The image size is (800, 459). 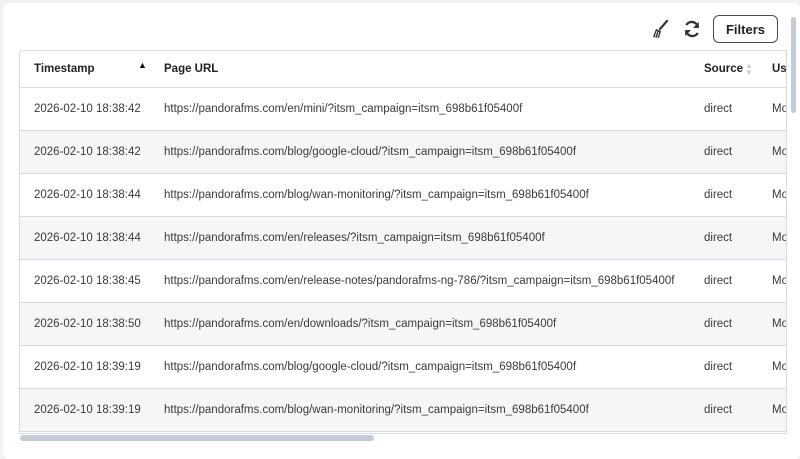 I want to click on column-header-label: Source, so click(x=723, y=69).